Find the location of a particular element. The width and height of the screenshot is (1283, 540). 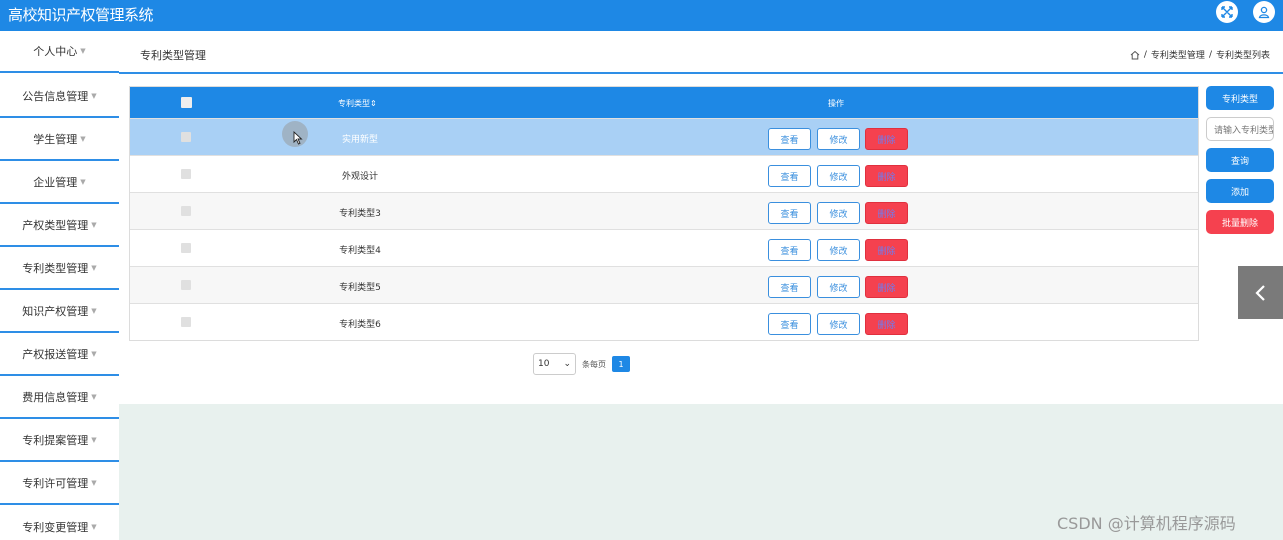

cell-type-name: 实用新型 is located at coordinates (359, 140).